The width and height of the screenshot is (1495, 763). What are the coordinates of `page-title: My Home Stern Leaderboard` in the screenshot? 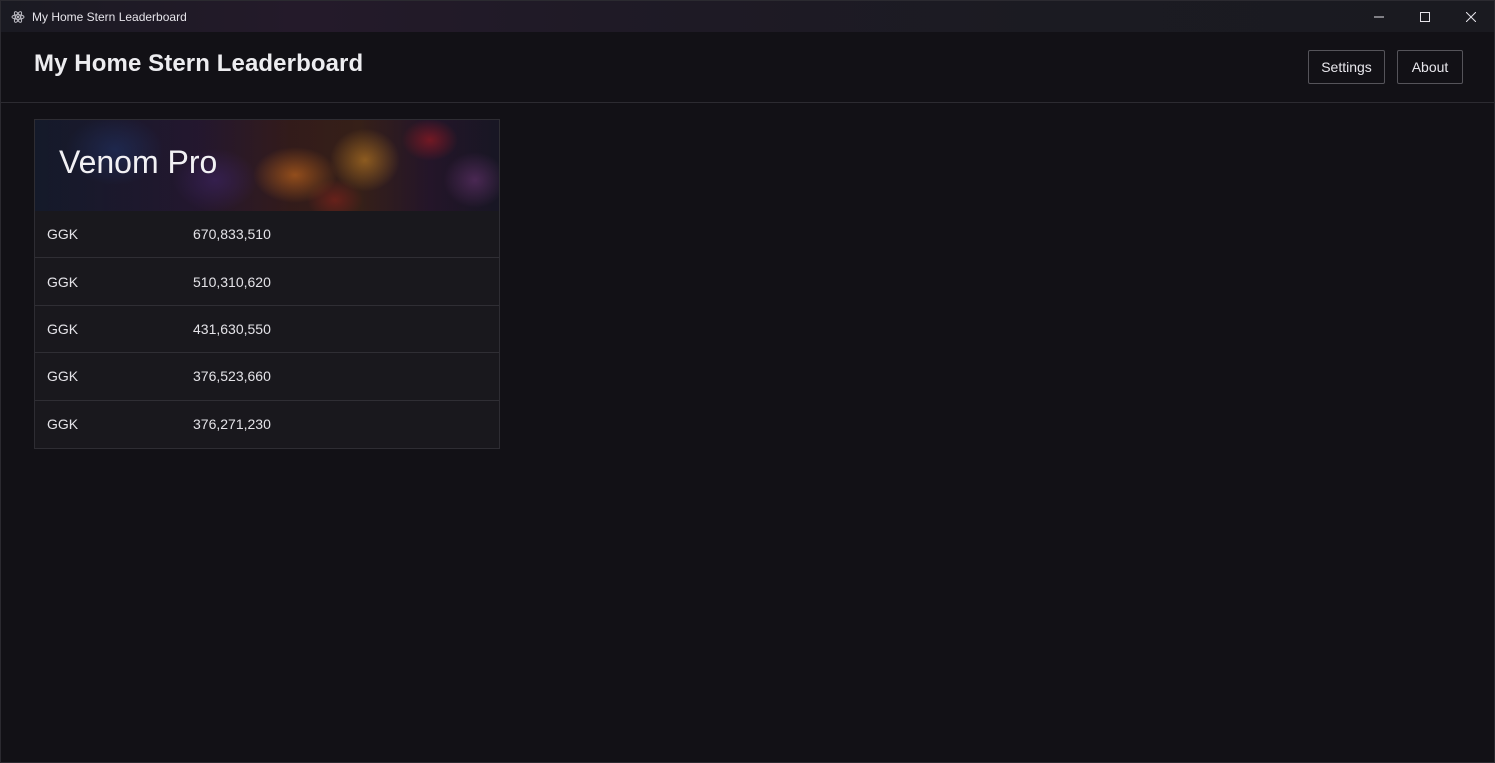 It's located at (199, 63).